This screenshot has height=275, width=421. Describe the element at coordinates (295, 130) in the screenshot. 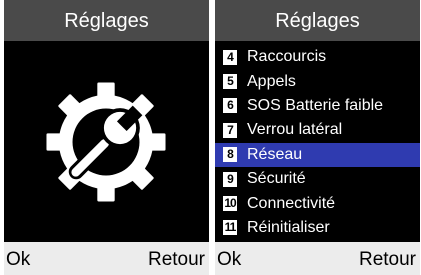

I see `menu-item-label: Verrou latéral` at that location.